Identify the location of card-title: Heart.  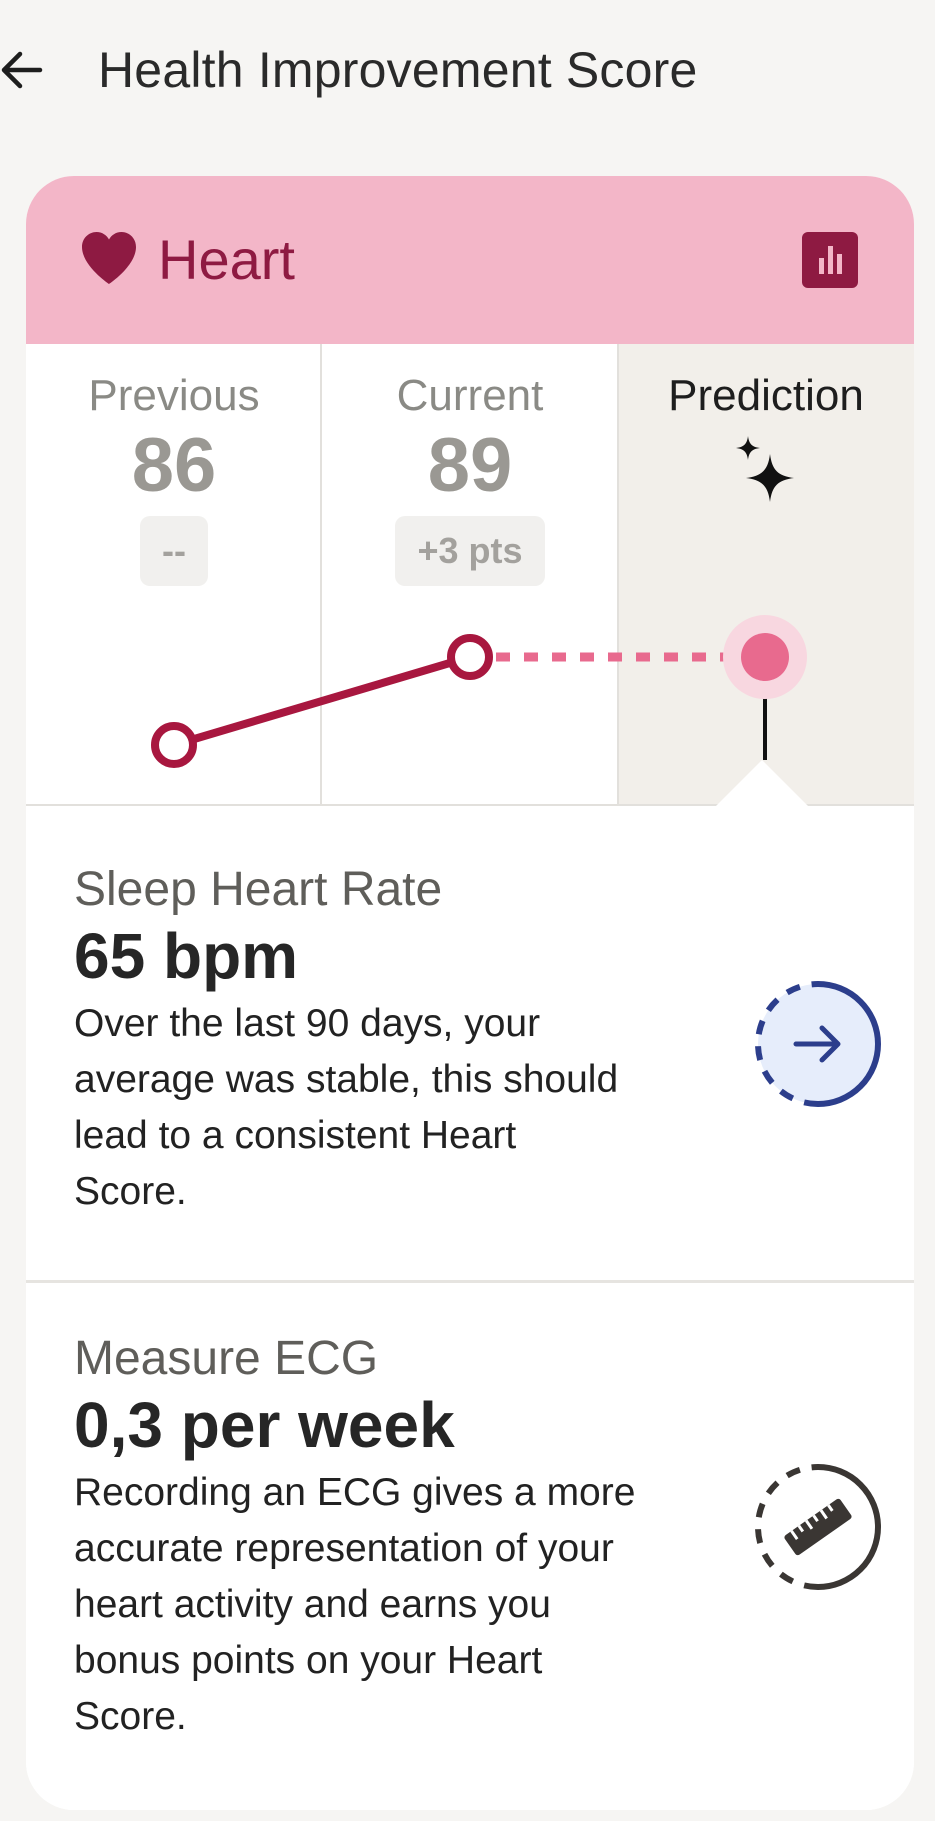
(226, 259).